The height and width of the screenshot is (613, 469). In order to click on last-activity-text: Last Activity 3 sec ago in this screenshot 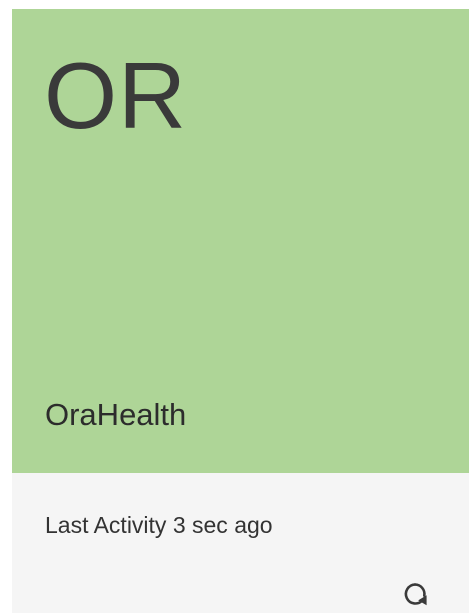, I will do `click(159, 525)`.